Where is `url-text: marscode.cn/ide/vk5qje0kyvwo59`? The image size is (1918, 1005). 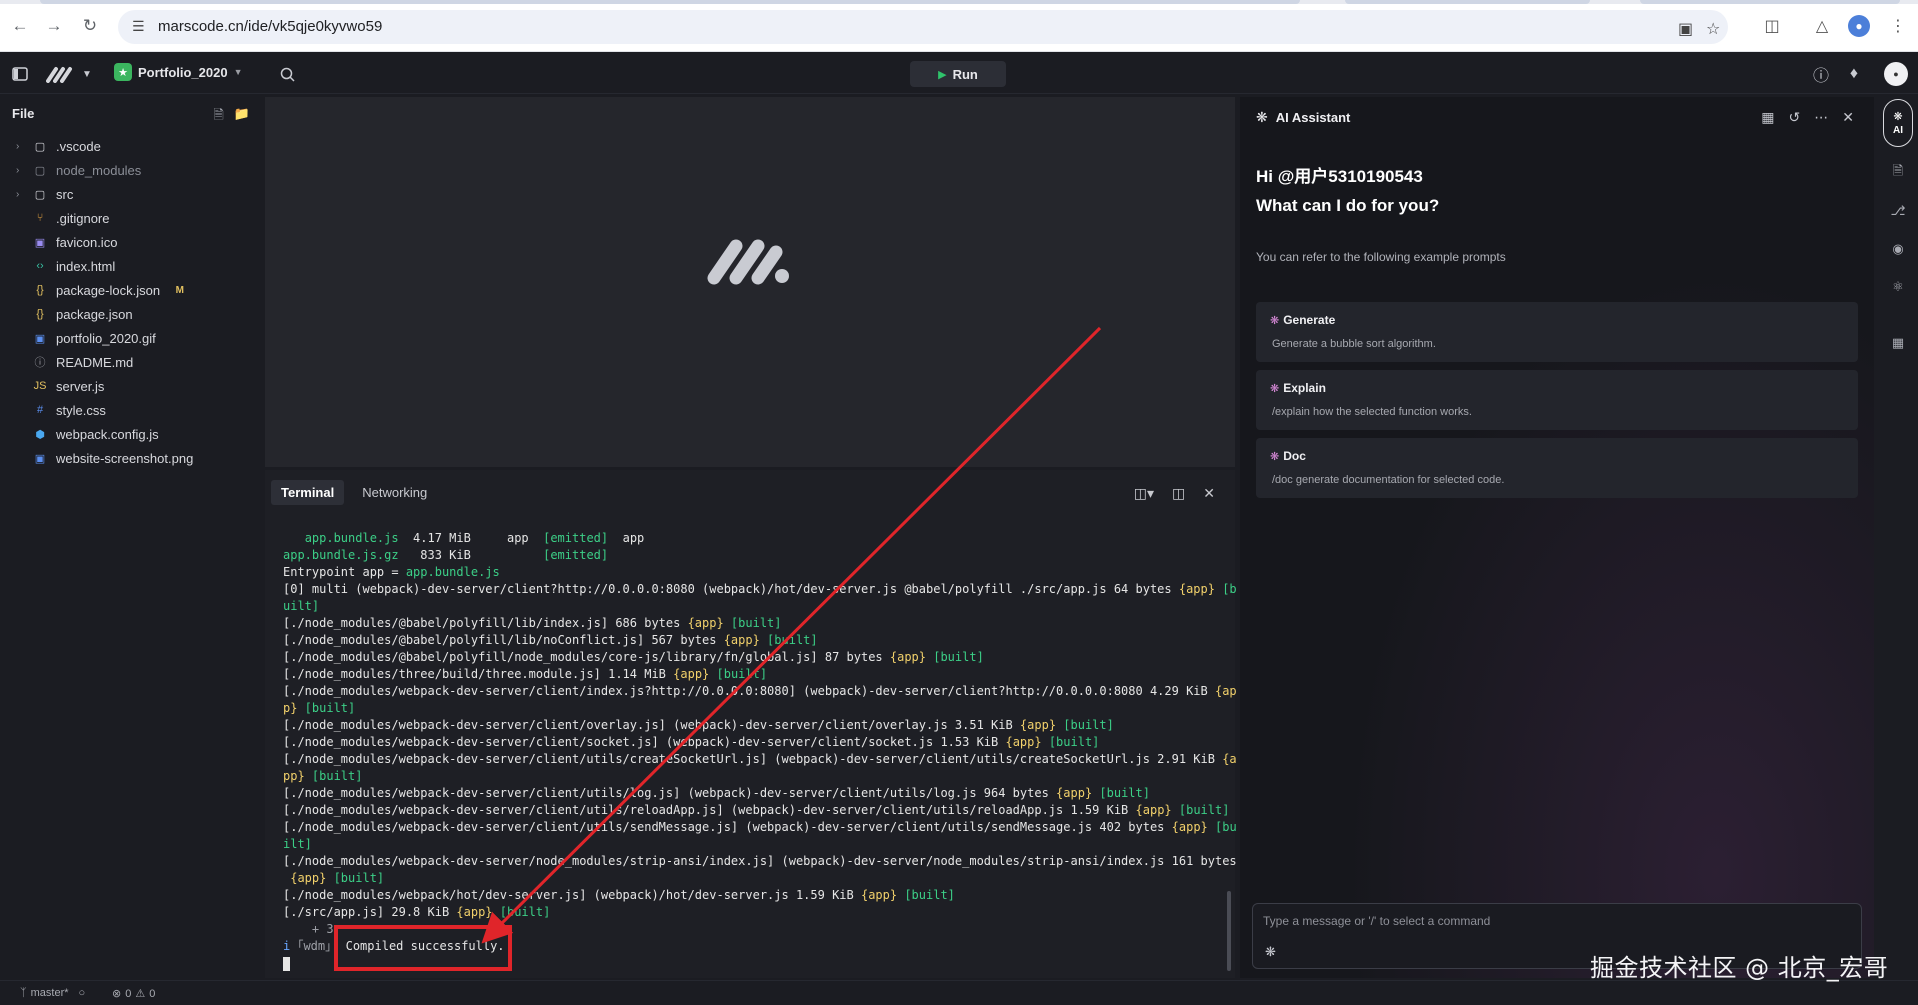 url-text: marscode.cn/ide/vk5qje0kyvwo59 is located at coordinates (270, 26).